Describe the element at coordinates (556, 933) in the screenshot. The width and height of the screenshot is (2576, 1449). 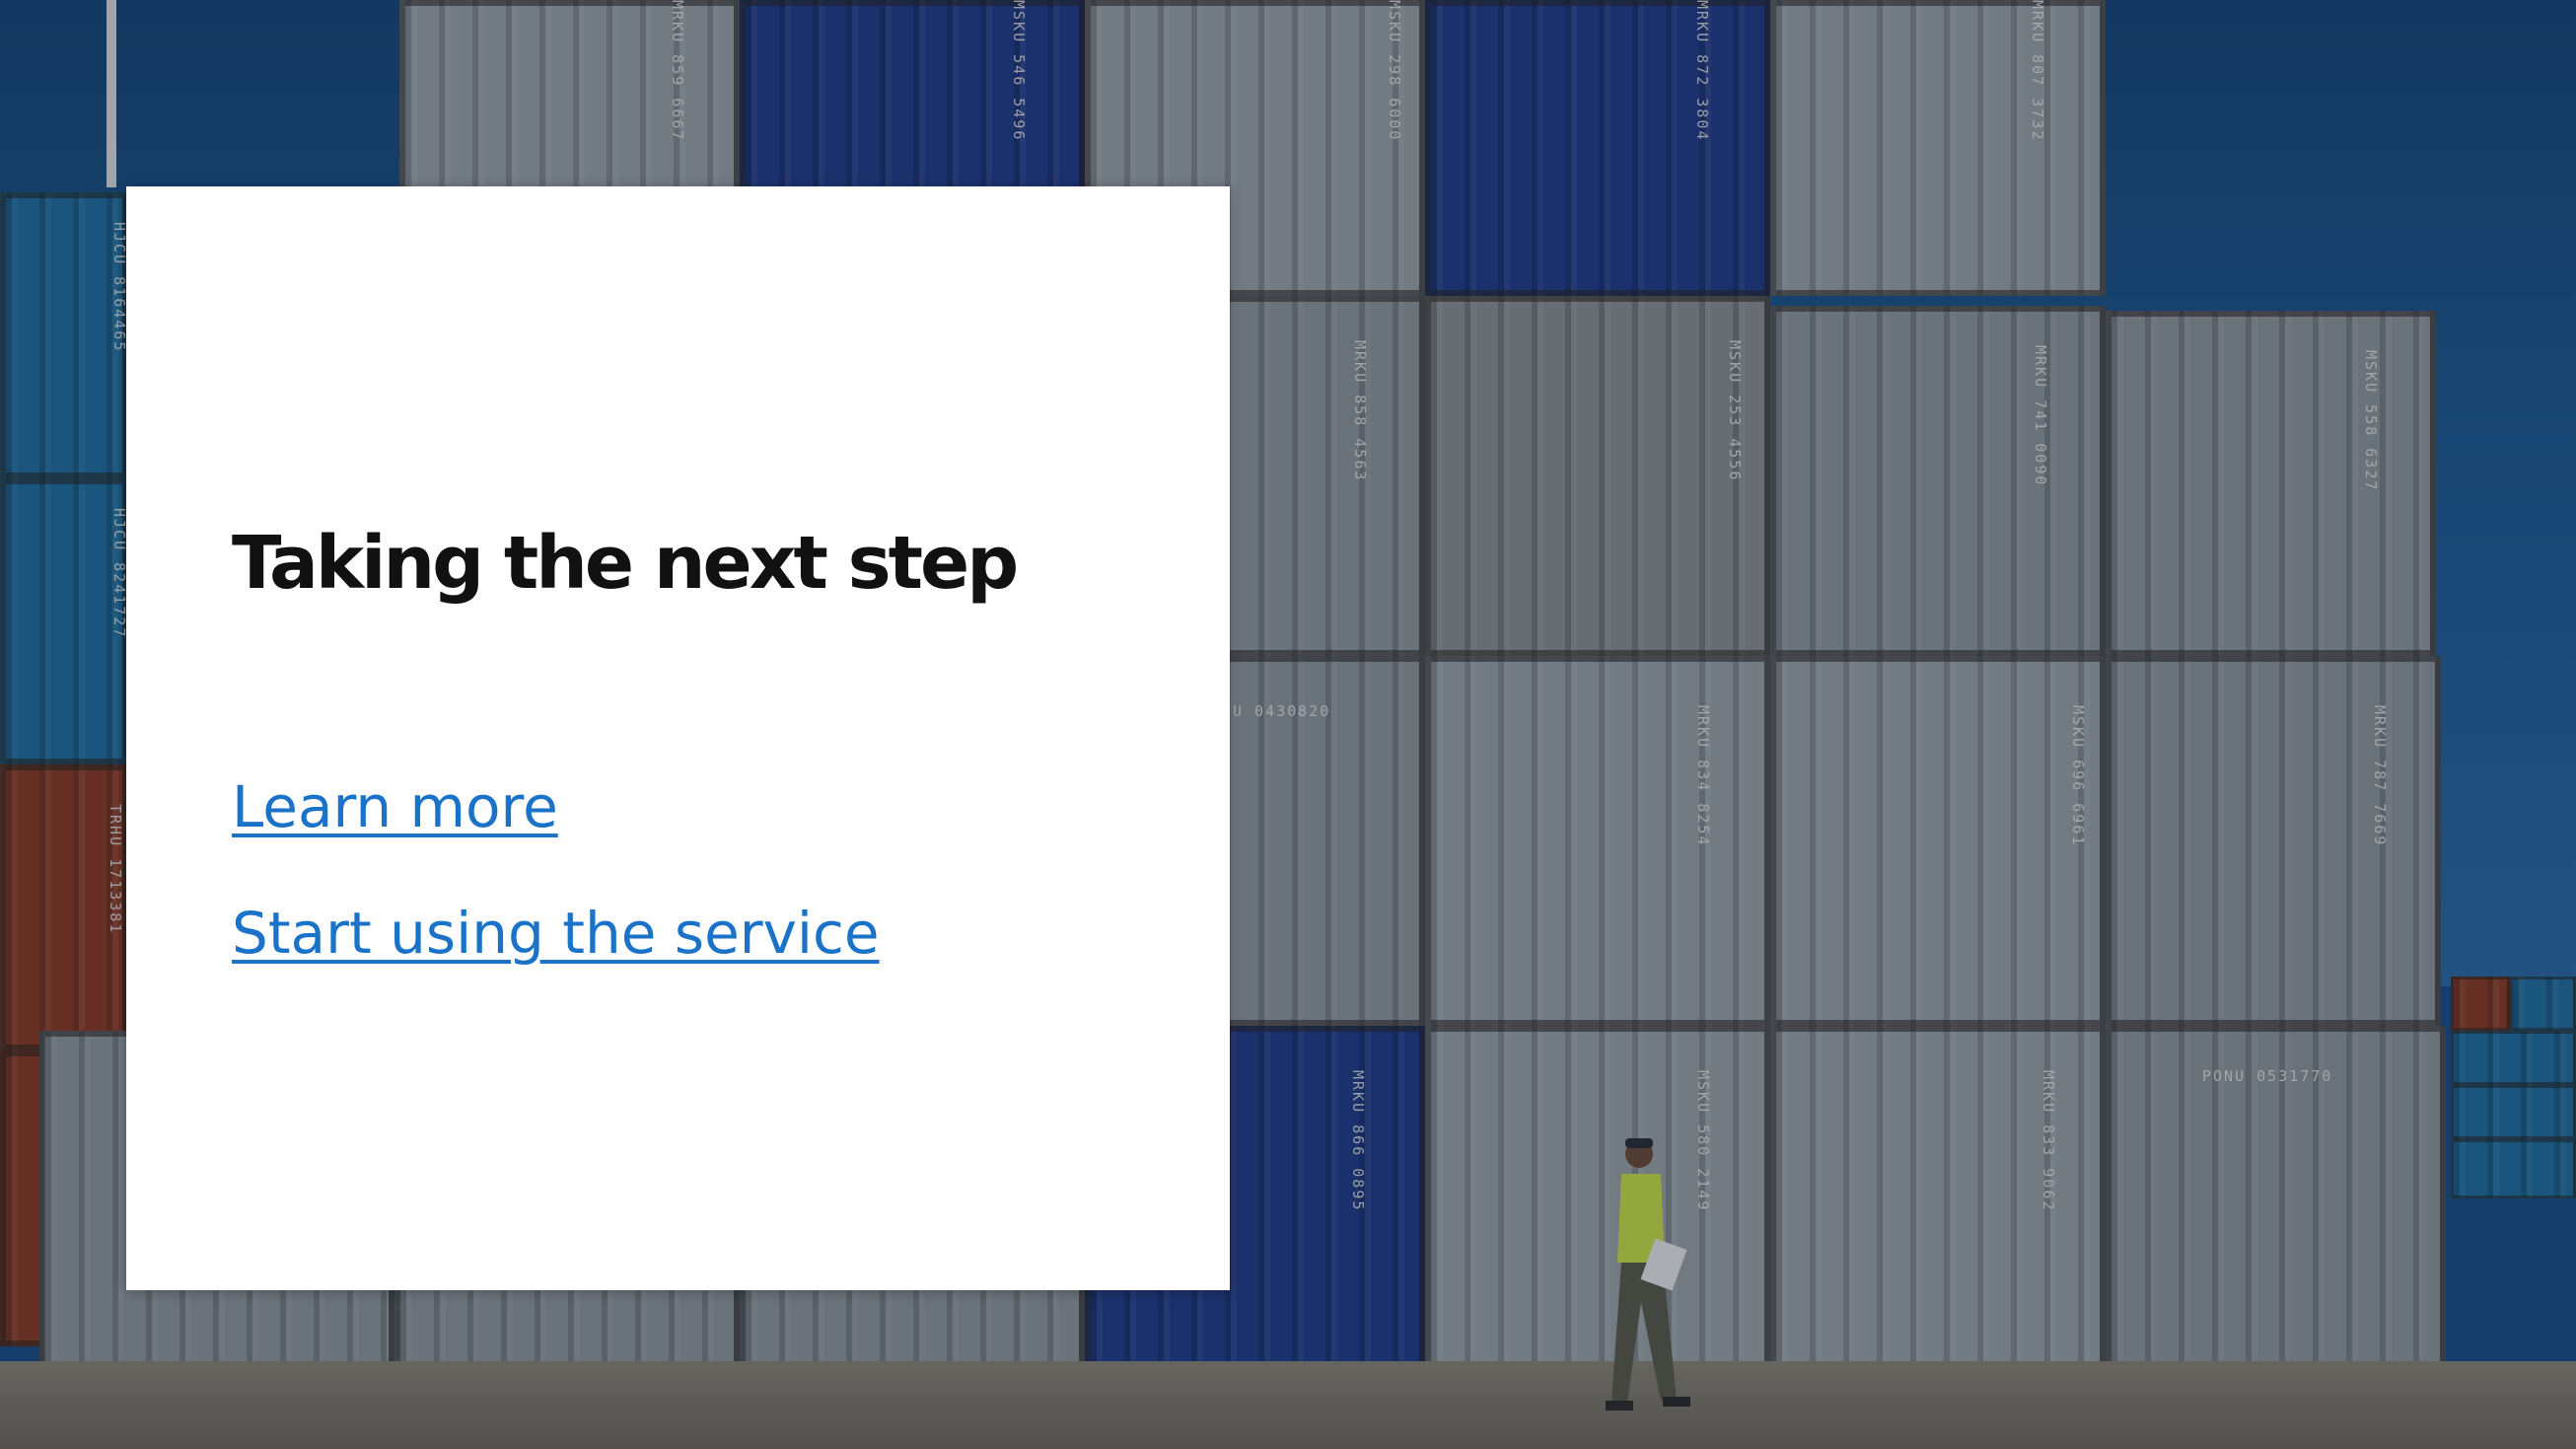
I see `start-using-service-link: Start using the service` at that location.